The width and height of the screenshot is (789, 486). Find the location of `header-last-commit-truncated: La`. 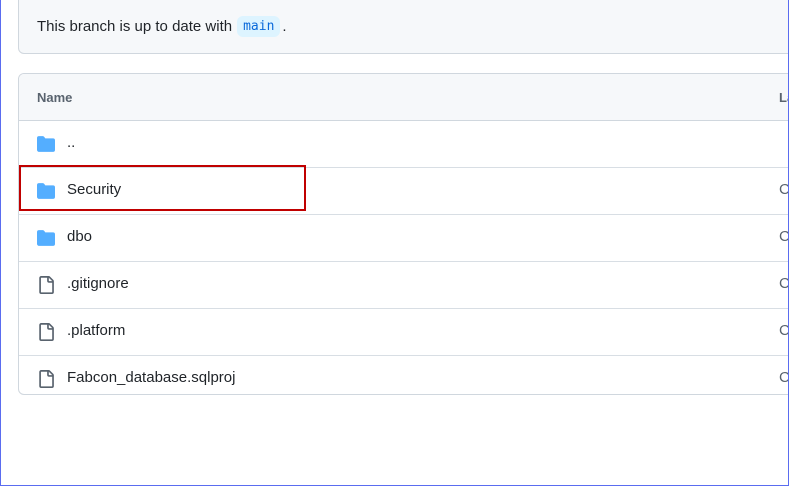

header-last-commit-truncated: La is located at coordinates (784, 97).